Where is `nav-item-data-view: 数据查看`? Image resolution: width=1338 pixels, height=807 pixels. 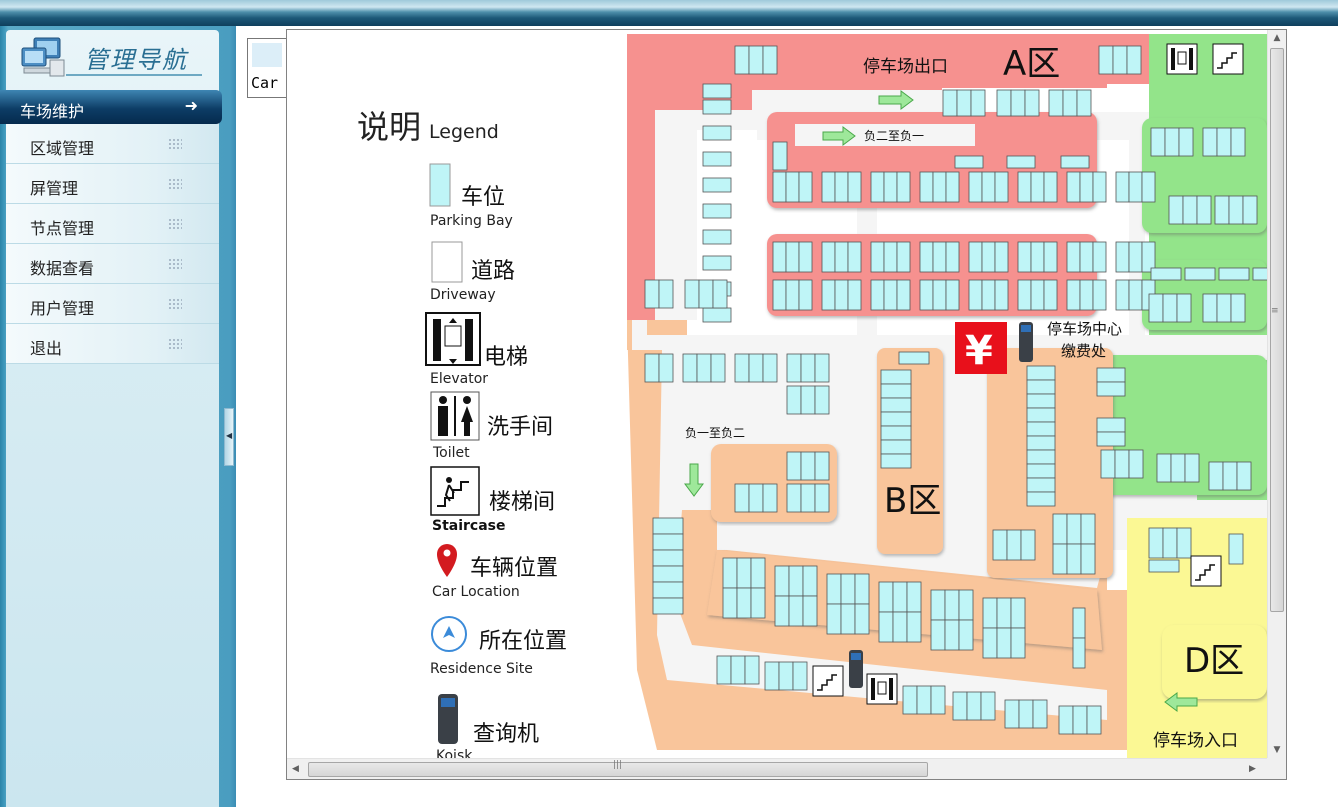
nav-item-data-view: 数据查看 is located at coordinates (112, 264).